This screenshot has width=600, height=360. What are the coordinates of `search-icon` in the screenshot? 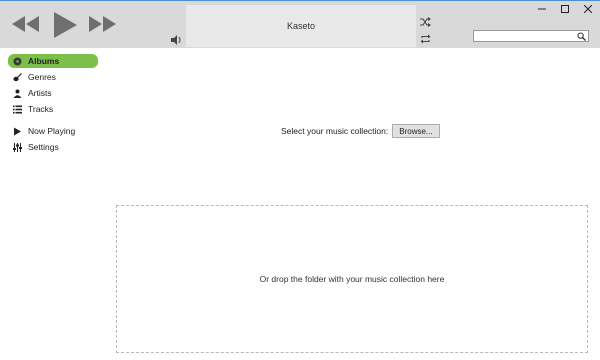 It's located at (581, 36).